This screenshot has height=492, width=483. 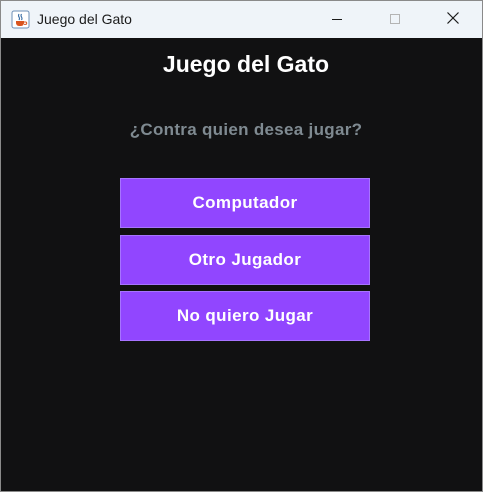 I want to click on java-cup-icon, so click(x=20, y=19).